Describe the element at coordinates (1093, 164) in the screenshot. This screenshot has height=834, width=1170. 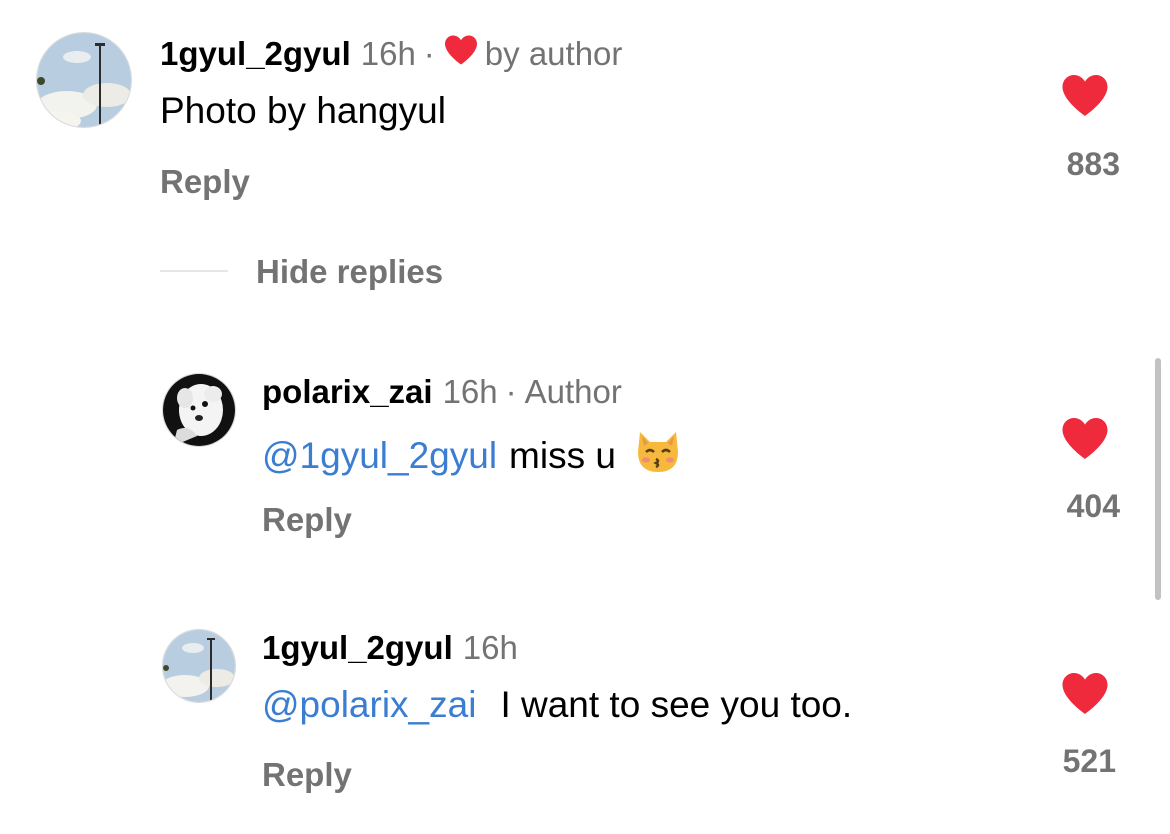
I see `like-count: 883` at that location.